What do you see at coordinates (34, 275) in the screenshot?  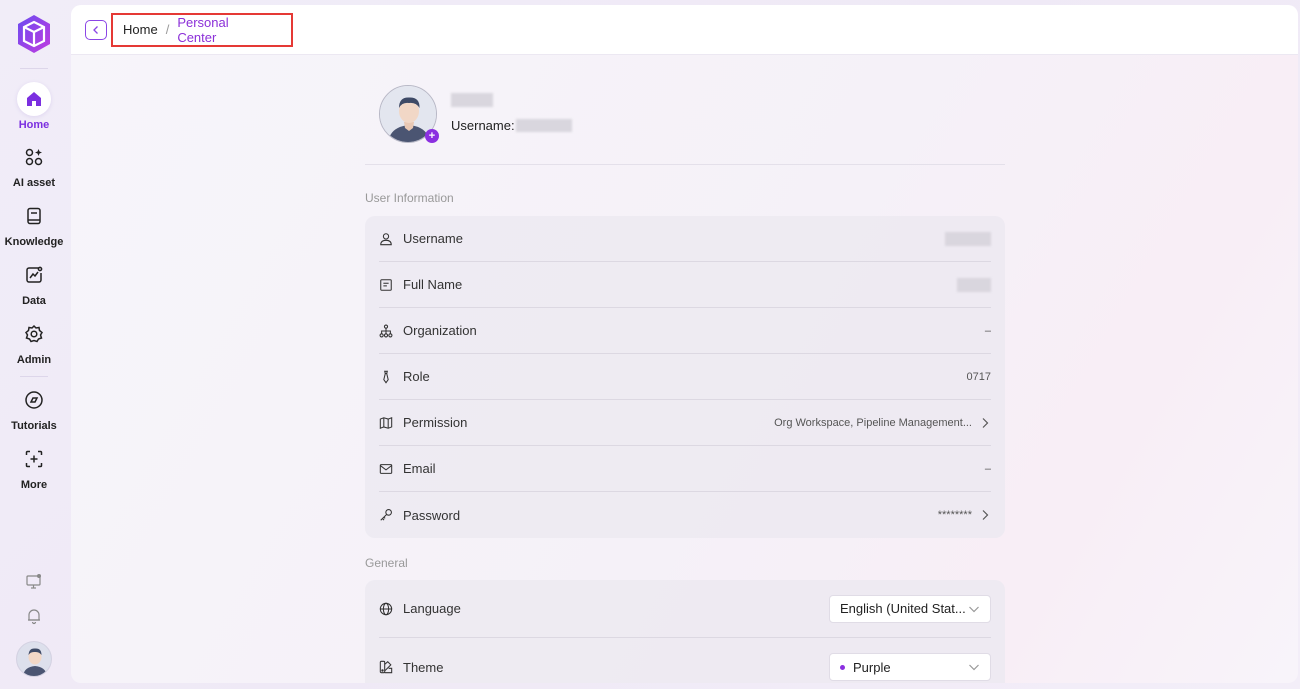 I see `chart-icon` at bounding box center [34, 275].